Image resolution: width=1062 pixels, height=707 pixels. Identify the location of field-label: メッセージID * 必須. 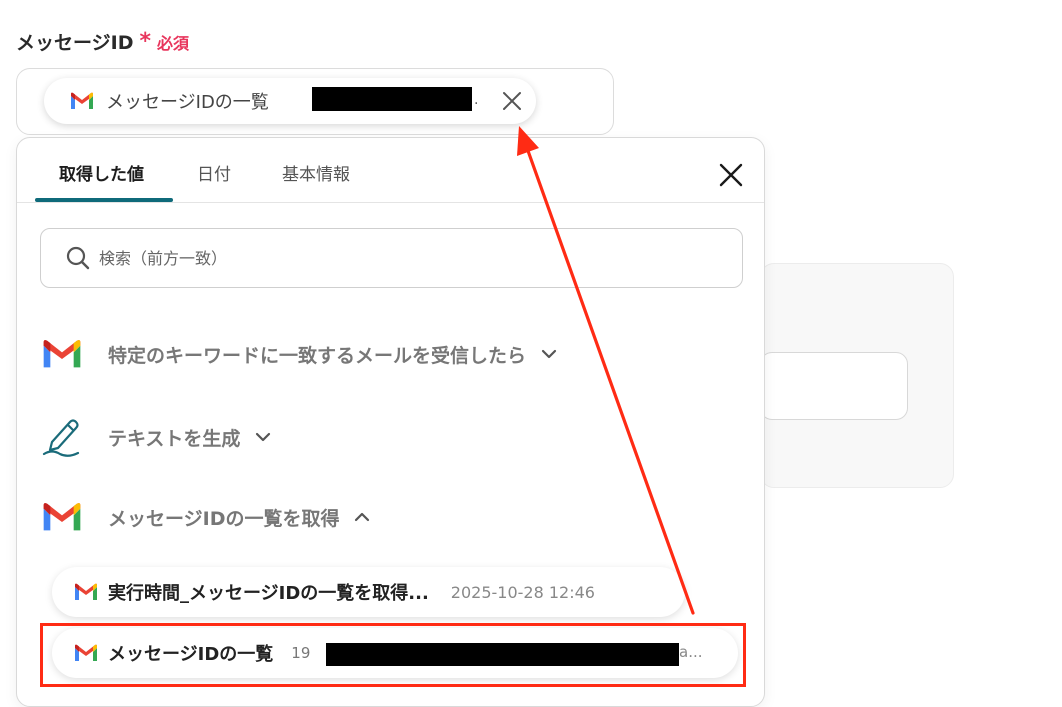
(102, 41).